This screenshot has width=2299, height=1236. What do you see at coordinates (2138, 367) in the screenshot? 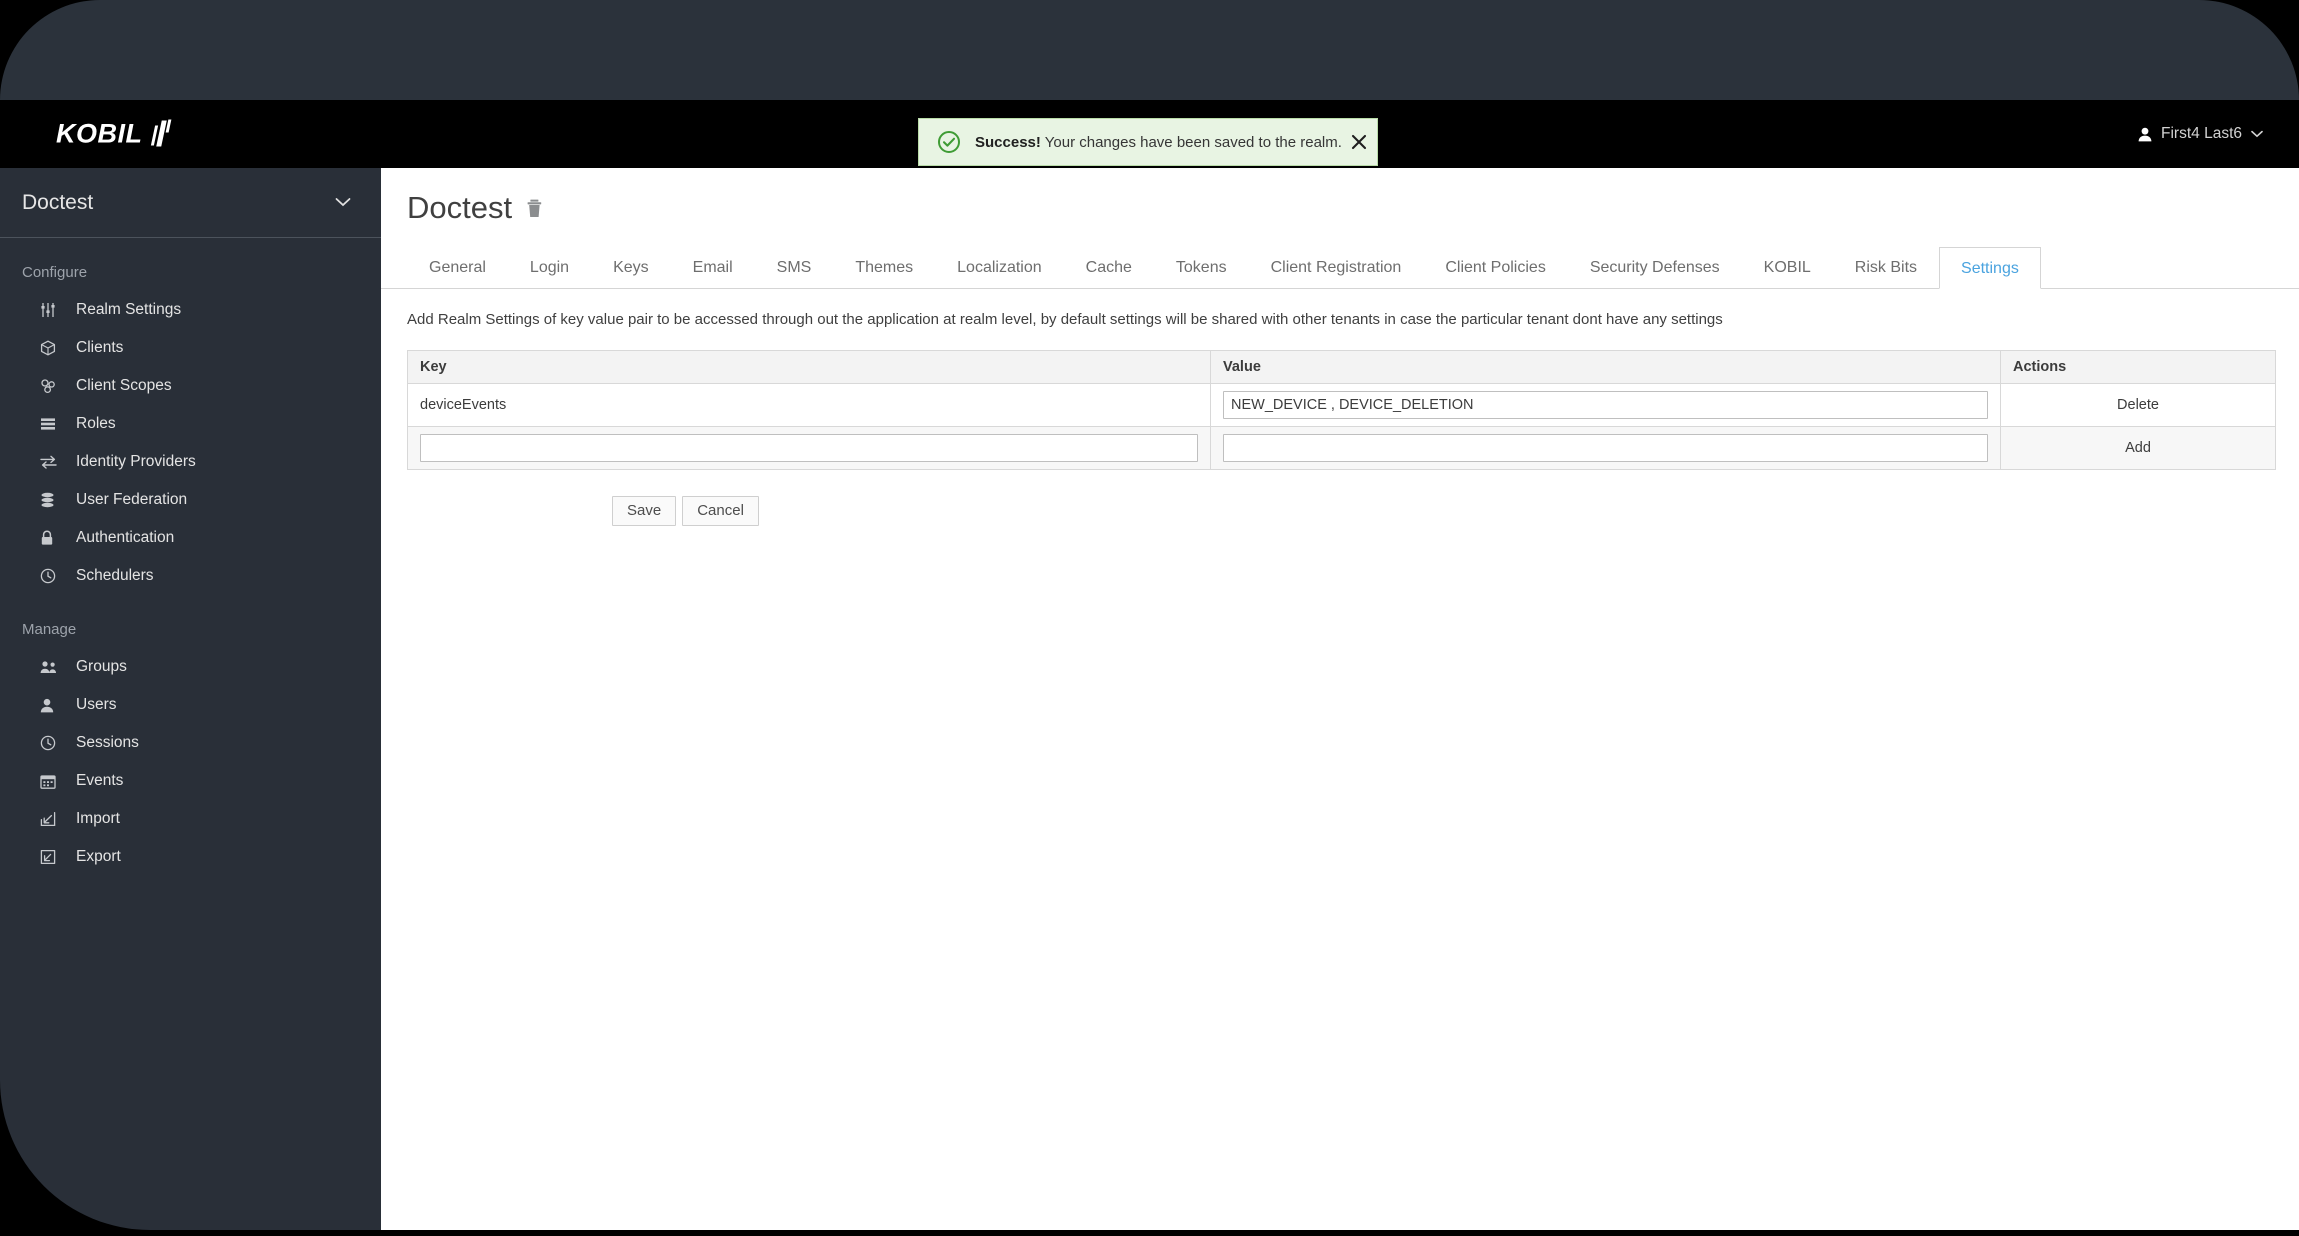
I see `column-header-actions: Actions` at bounding box center [2138, 367].